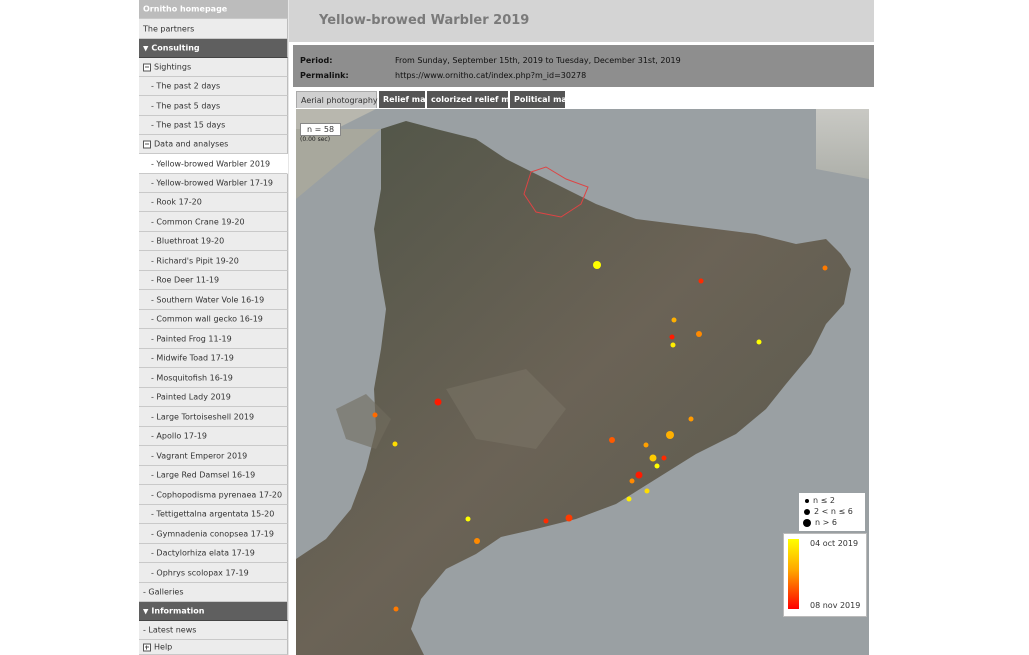  I want to click on medium-dot-icon, so click(807, 511).